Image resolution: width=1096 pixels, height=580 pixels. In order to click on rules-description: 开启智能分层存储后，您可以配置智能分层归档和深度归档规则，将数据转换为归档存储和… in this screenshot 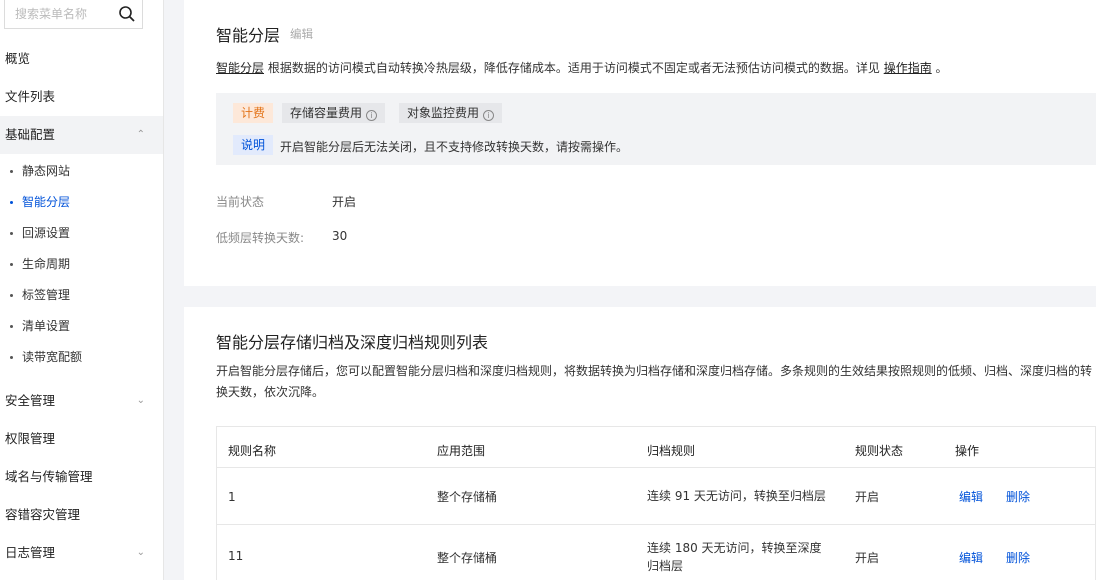, I will do `click(654, 381)`.